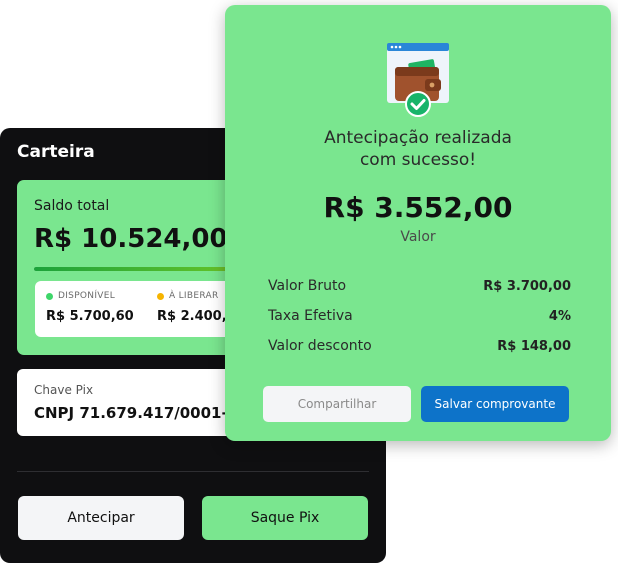  Describe the element at coordinates (131, 239) in the screenshot. I see `balance-value: R$ 10.524,00` at that location.